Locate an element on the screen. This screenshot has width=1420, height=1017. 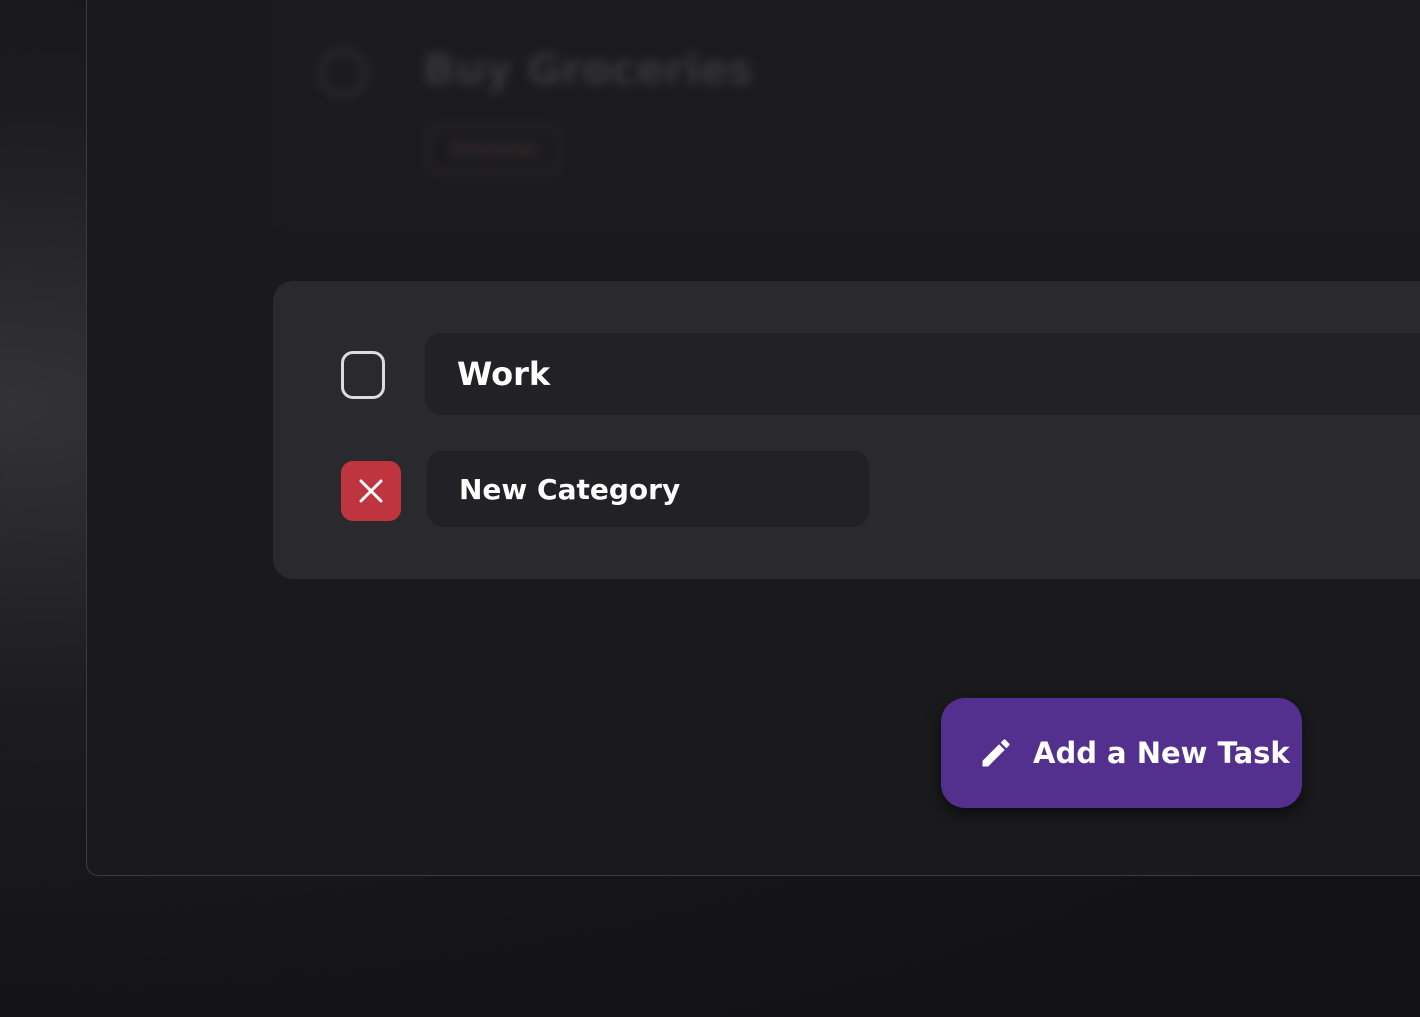
category-name-field-new: New Category is located at coordinates (648, 489).